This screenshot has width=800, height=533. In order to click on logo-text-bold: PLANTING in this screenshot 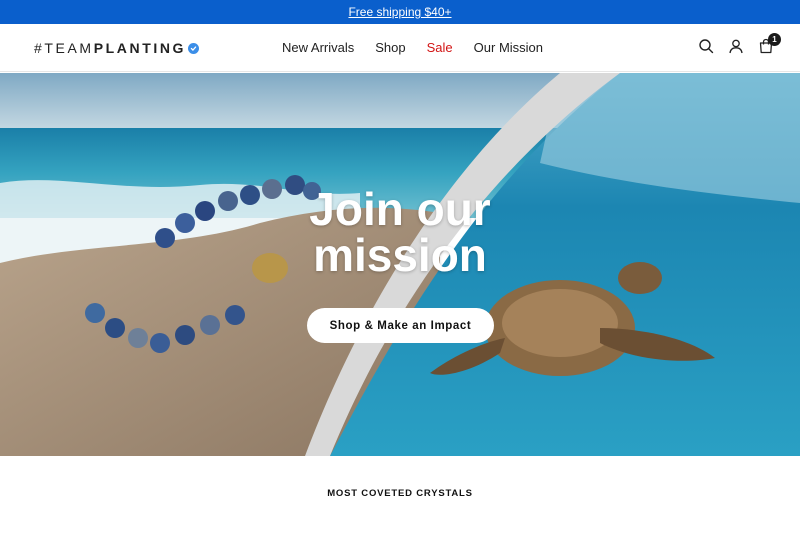, I will do `click(140, 48)`.